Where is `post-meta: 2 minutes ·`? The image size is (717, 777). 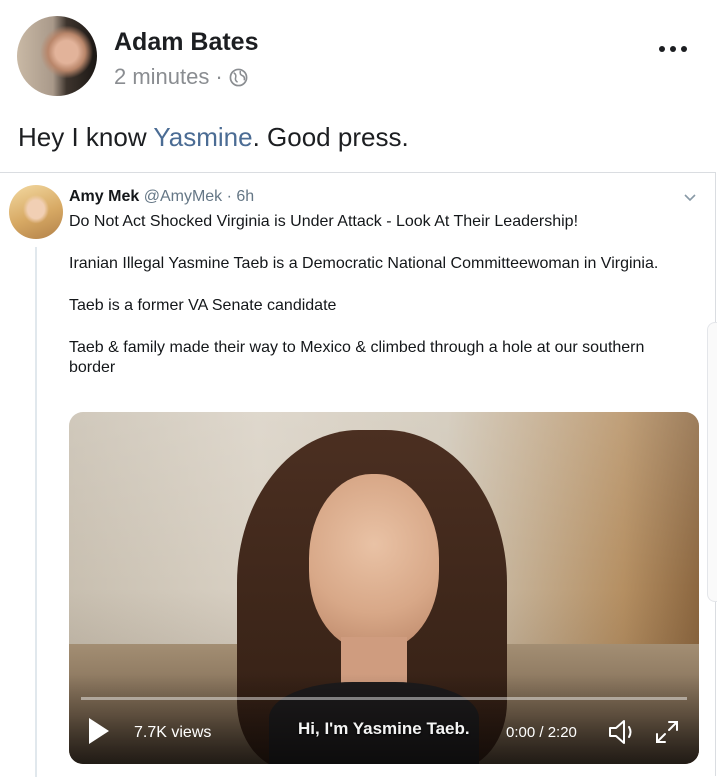 post-meta: 2 minutes · is located at coordinates (181, 77).